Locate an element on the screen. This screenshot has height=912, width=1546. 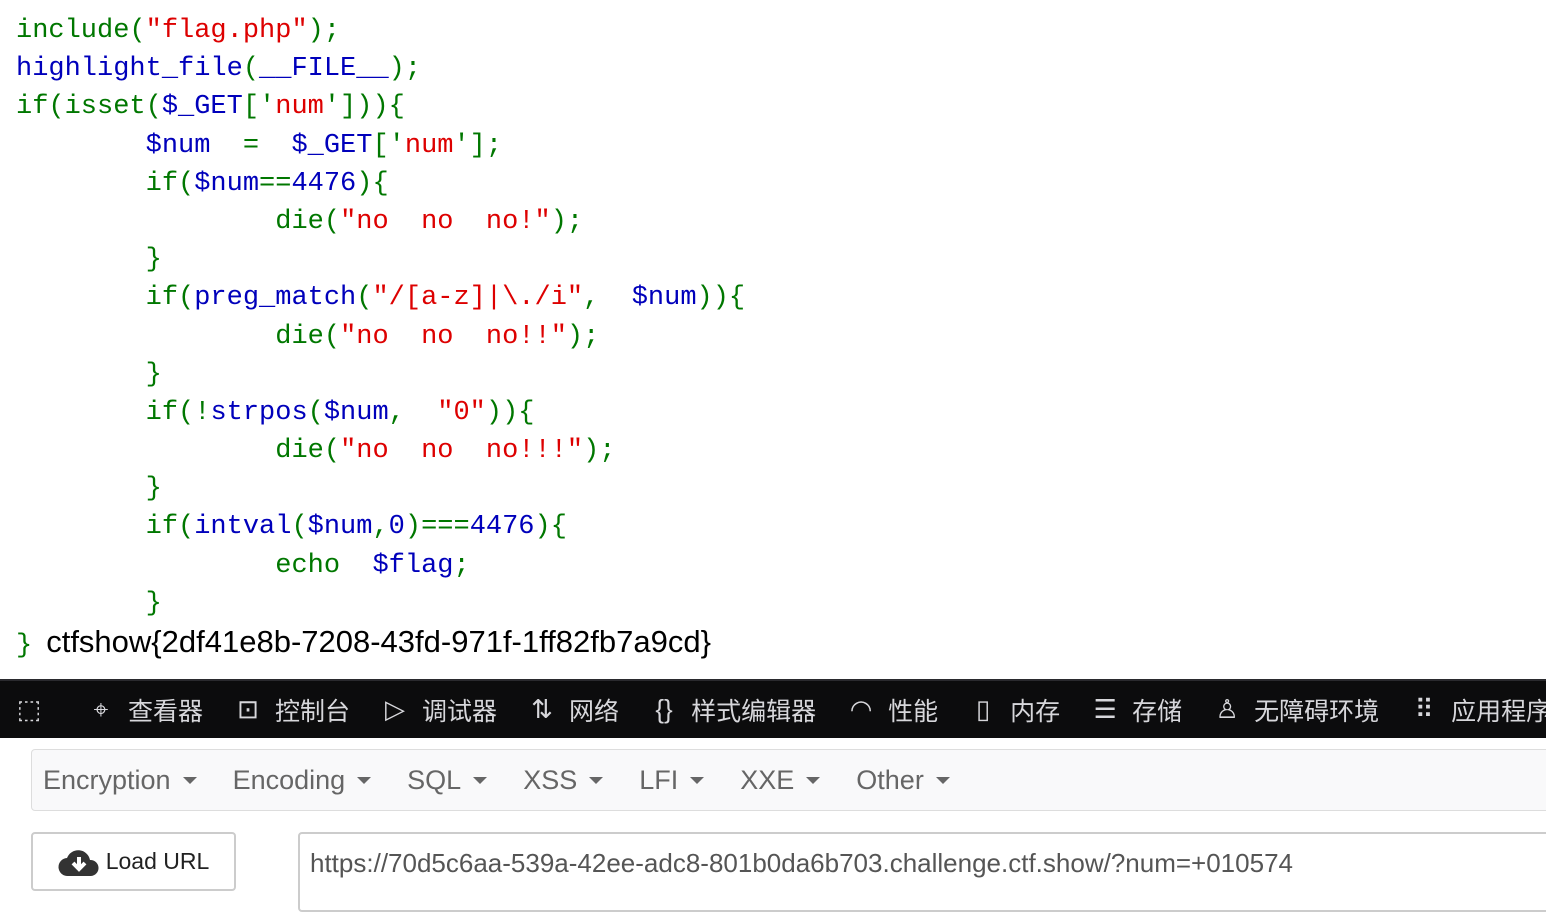
menu-encoding: Encoding is located at coordinates (302, 780).